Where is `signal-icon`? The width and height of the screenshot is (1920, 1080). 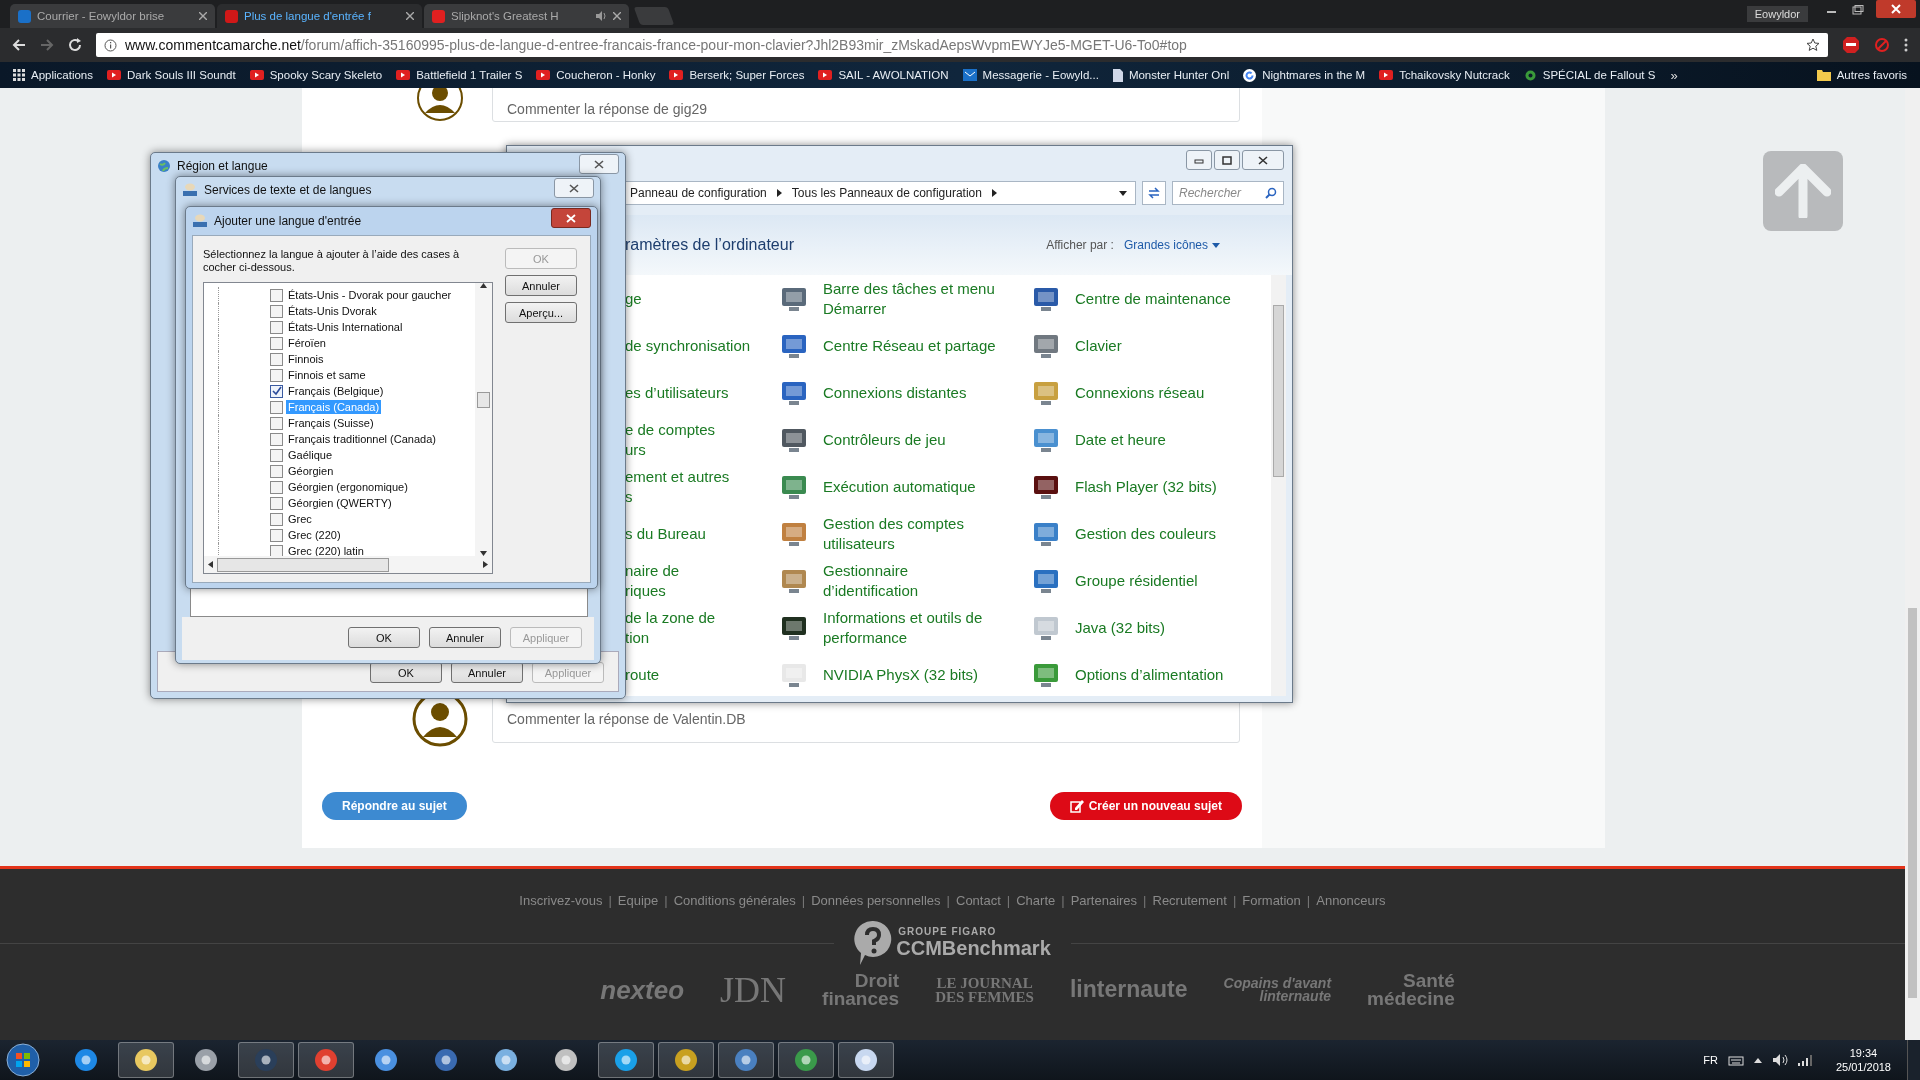 signal-icon is located at coordinates (1804, 1060).